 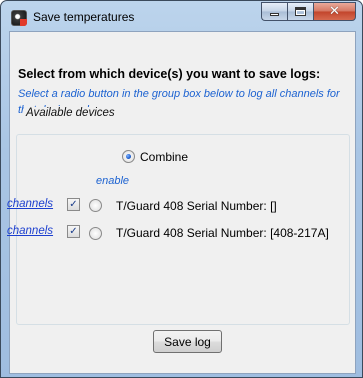 I want to click on app-icon, so click(x=19, y=18).